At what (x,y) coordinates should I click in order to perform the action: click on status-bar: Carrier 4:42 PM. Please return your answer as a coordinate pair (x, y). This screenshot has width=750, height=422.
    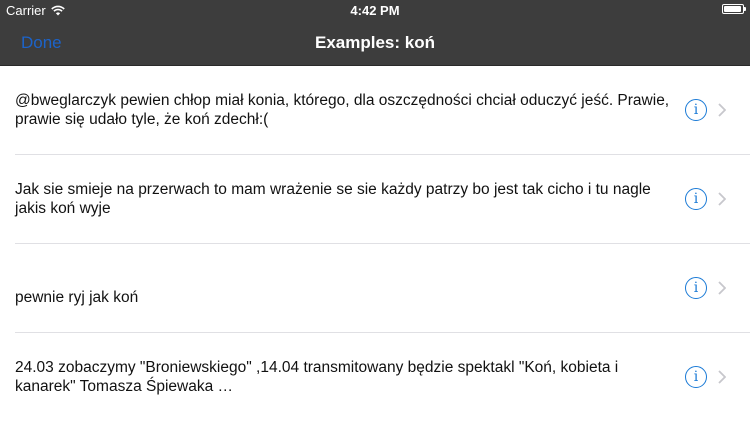
    Looking at the image, I should click on (375, 11).